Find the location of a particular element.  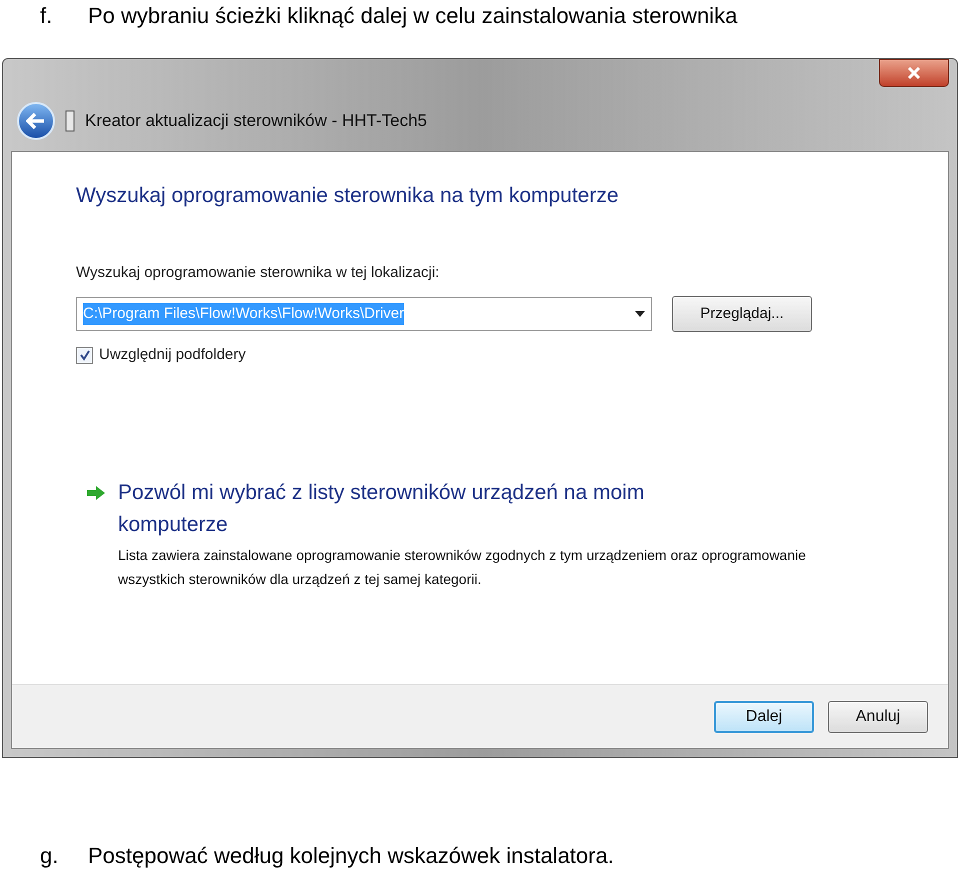

arrow-icon is located at coordinates (96, 492).